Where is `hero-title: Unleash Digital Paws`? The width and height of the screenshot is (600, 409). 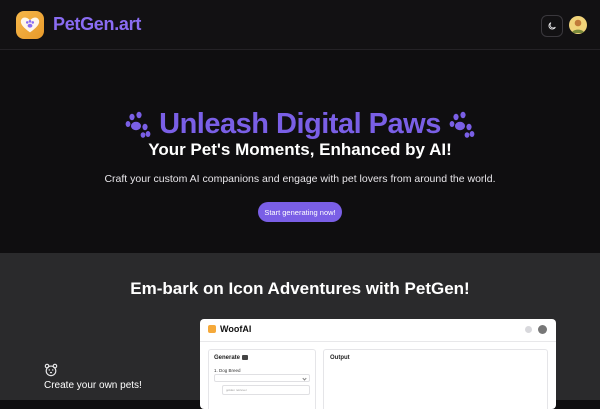 hero-title: Unleash Digital Paws is located at coordinates (300, 124).